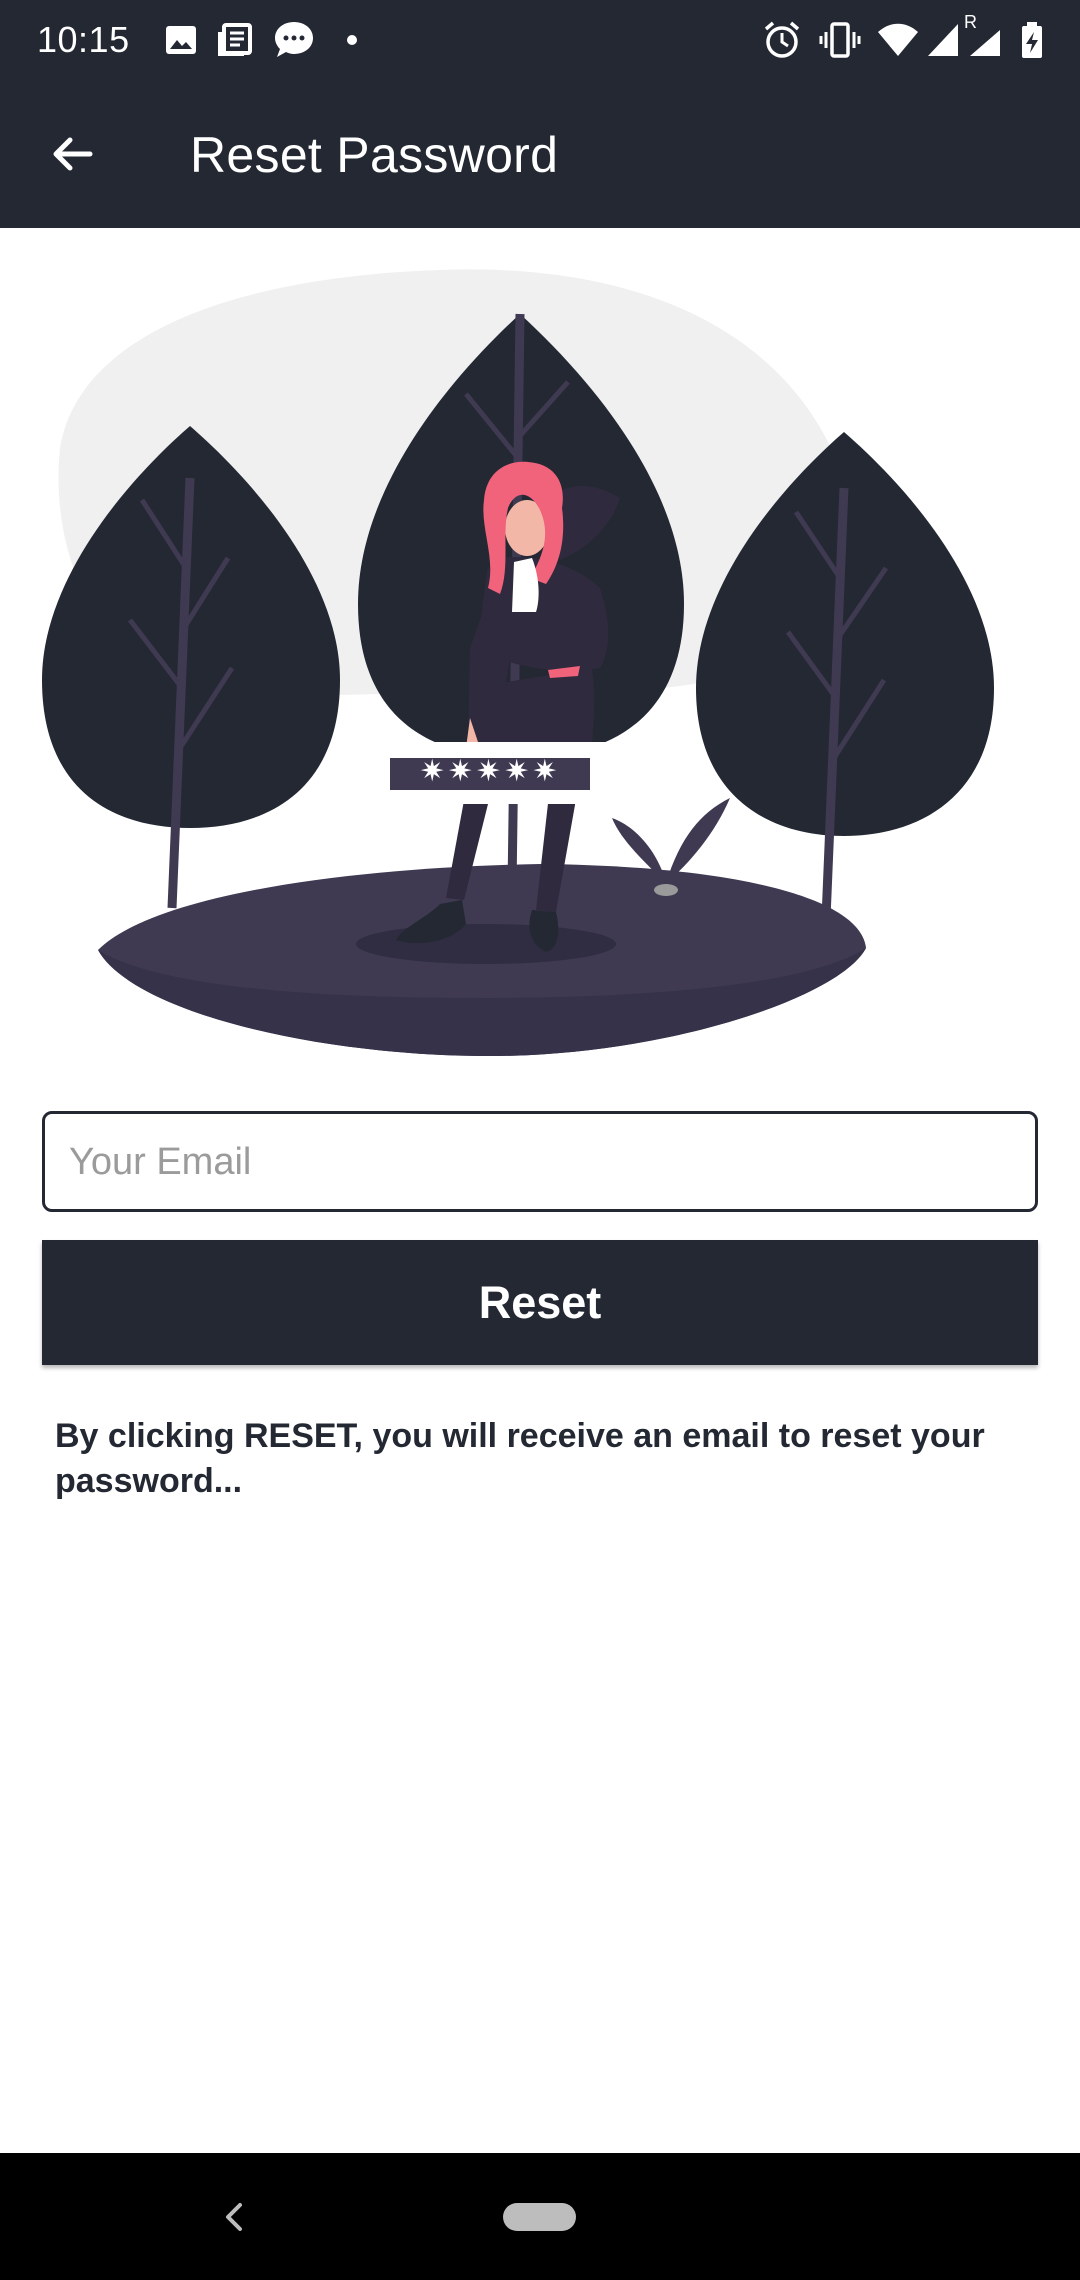  What do you see at coordinates (944, 40) in the screenshot?
I see `signal-icon` at bounding box center [944, 40].